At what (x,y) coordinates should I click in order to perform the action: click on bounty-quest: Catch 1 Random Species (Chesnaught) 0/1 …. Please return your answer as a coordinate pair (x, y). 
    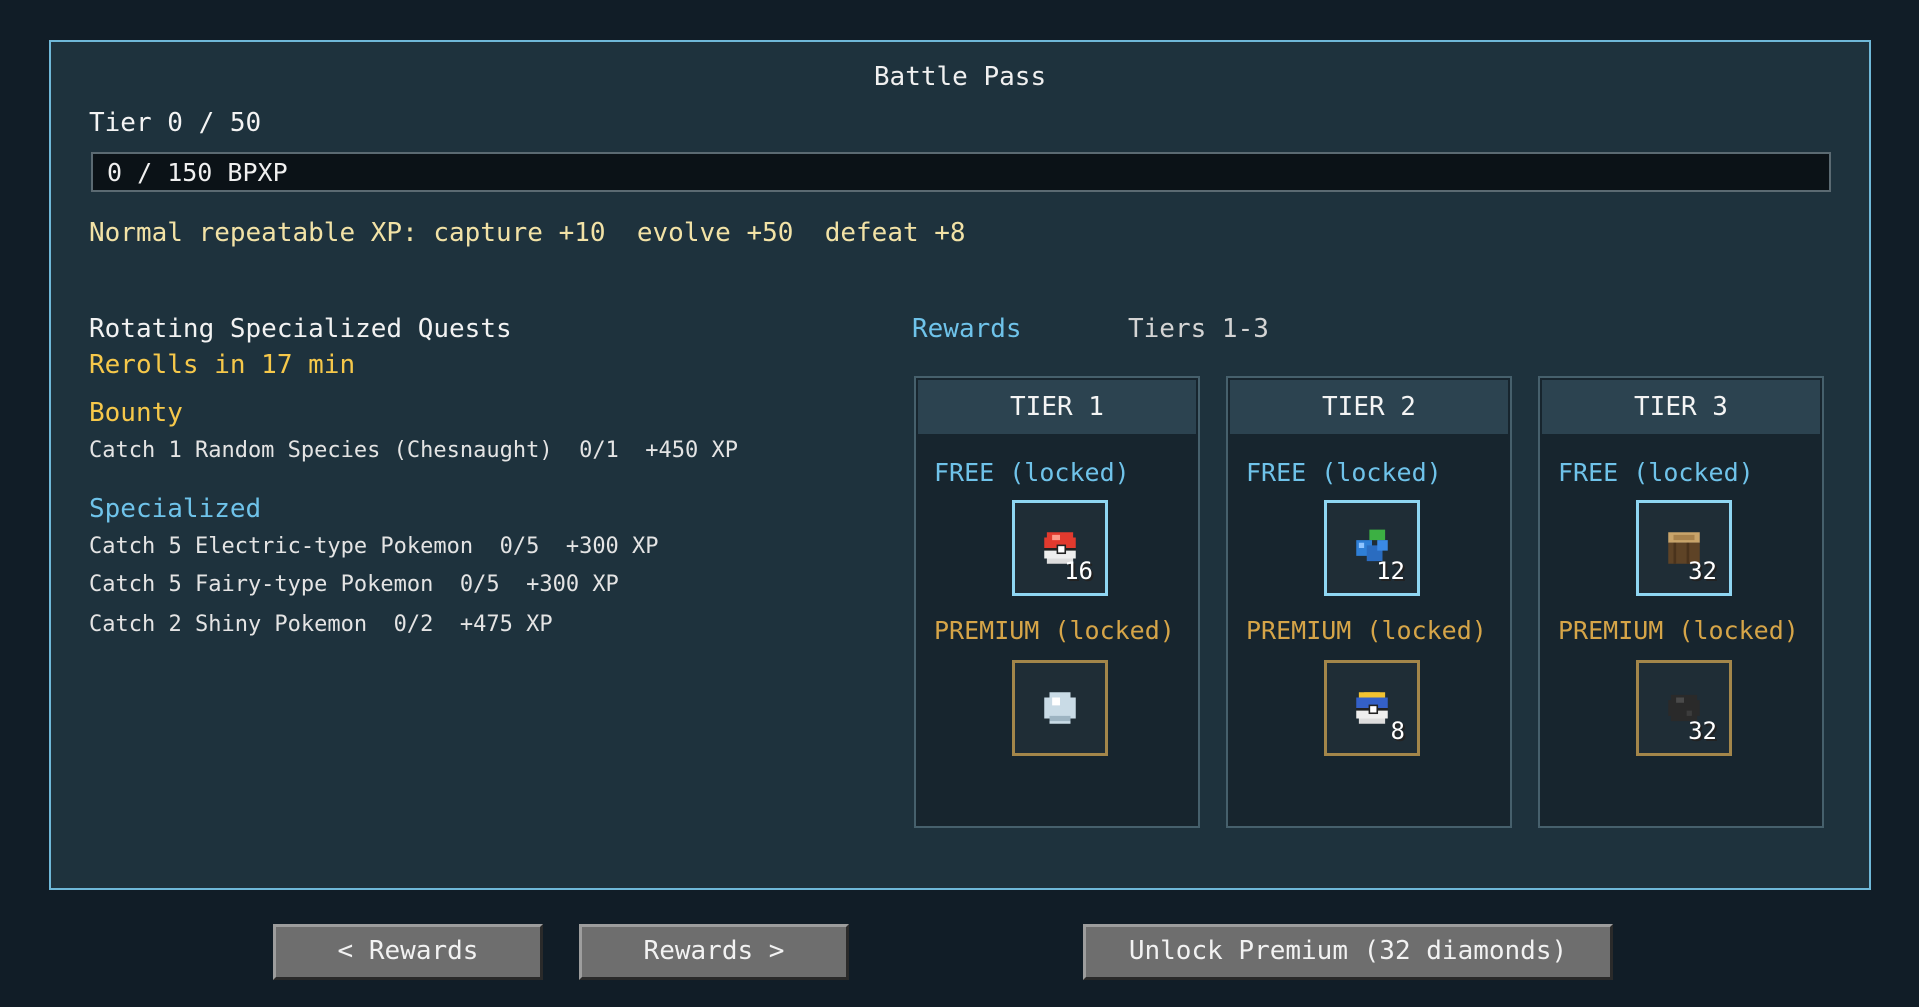
    Looking at the image, I should click on (414, 450).